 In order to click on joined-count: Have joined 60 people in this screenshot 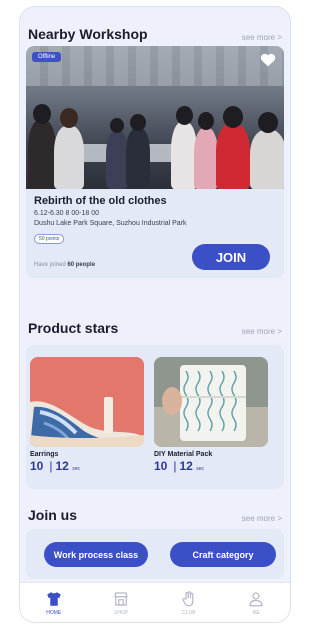, I will do `click(64, 265)`.